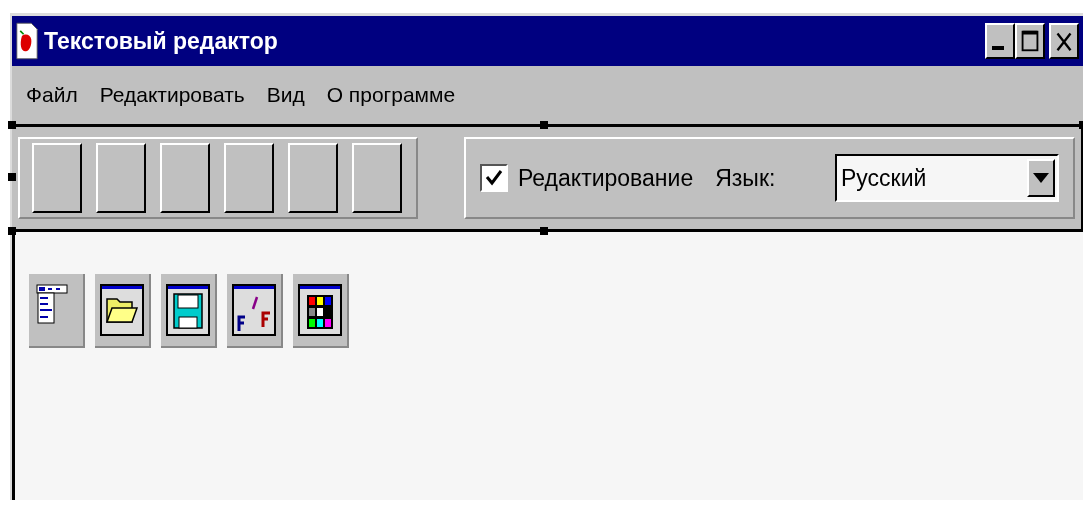 Image resolution: width=1083 pixels, height=509 pixels. What do you see at coordinates (172, 95) in the screenshot?
I see `menu-item: Редактировать` at bounding box center [172, 95].